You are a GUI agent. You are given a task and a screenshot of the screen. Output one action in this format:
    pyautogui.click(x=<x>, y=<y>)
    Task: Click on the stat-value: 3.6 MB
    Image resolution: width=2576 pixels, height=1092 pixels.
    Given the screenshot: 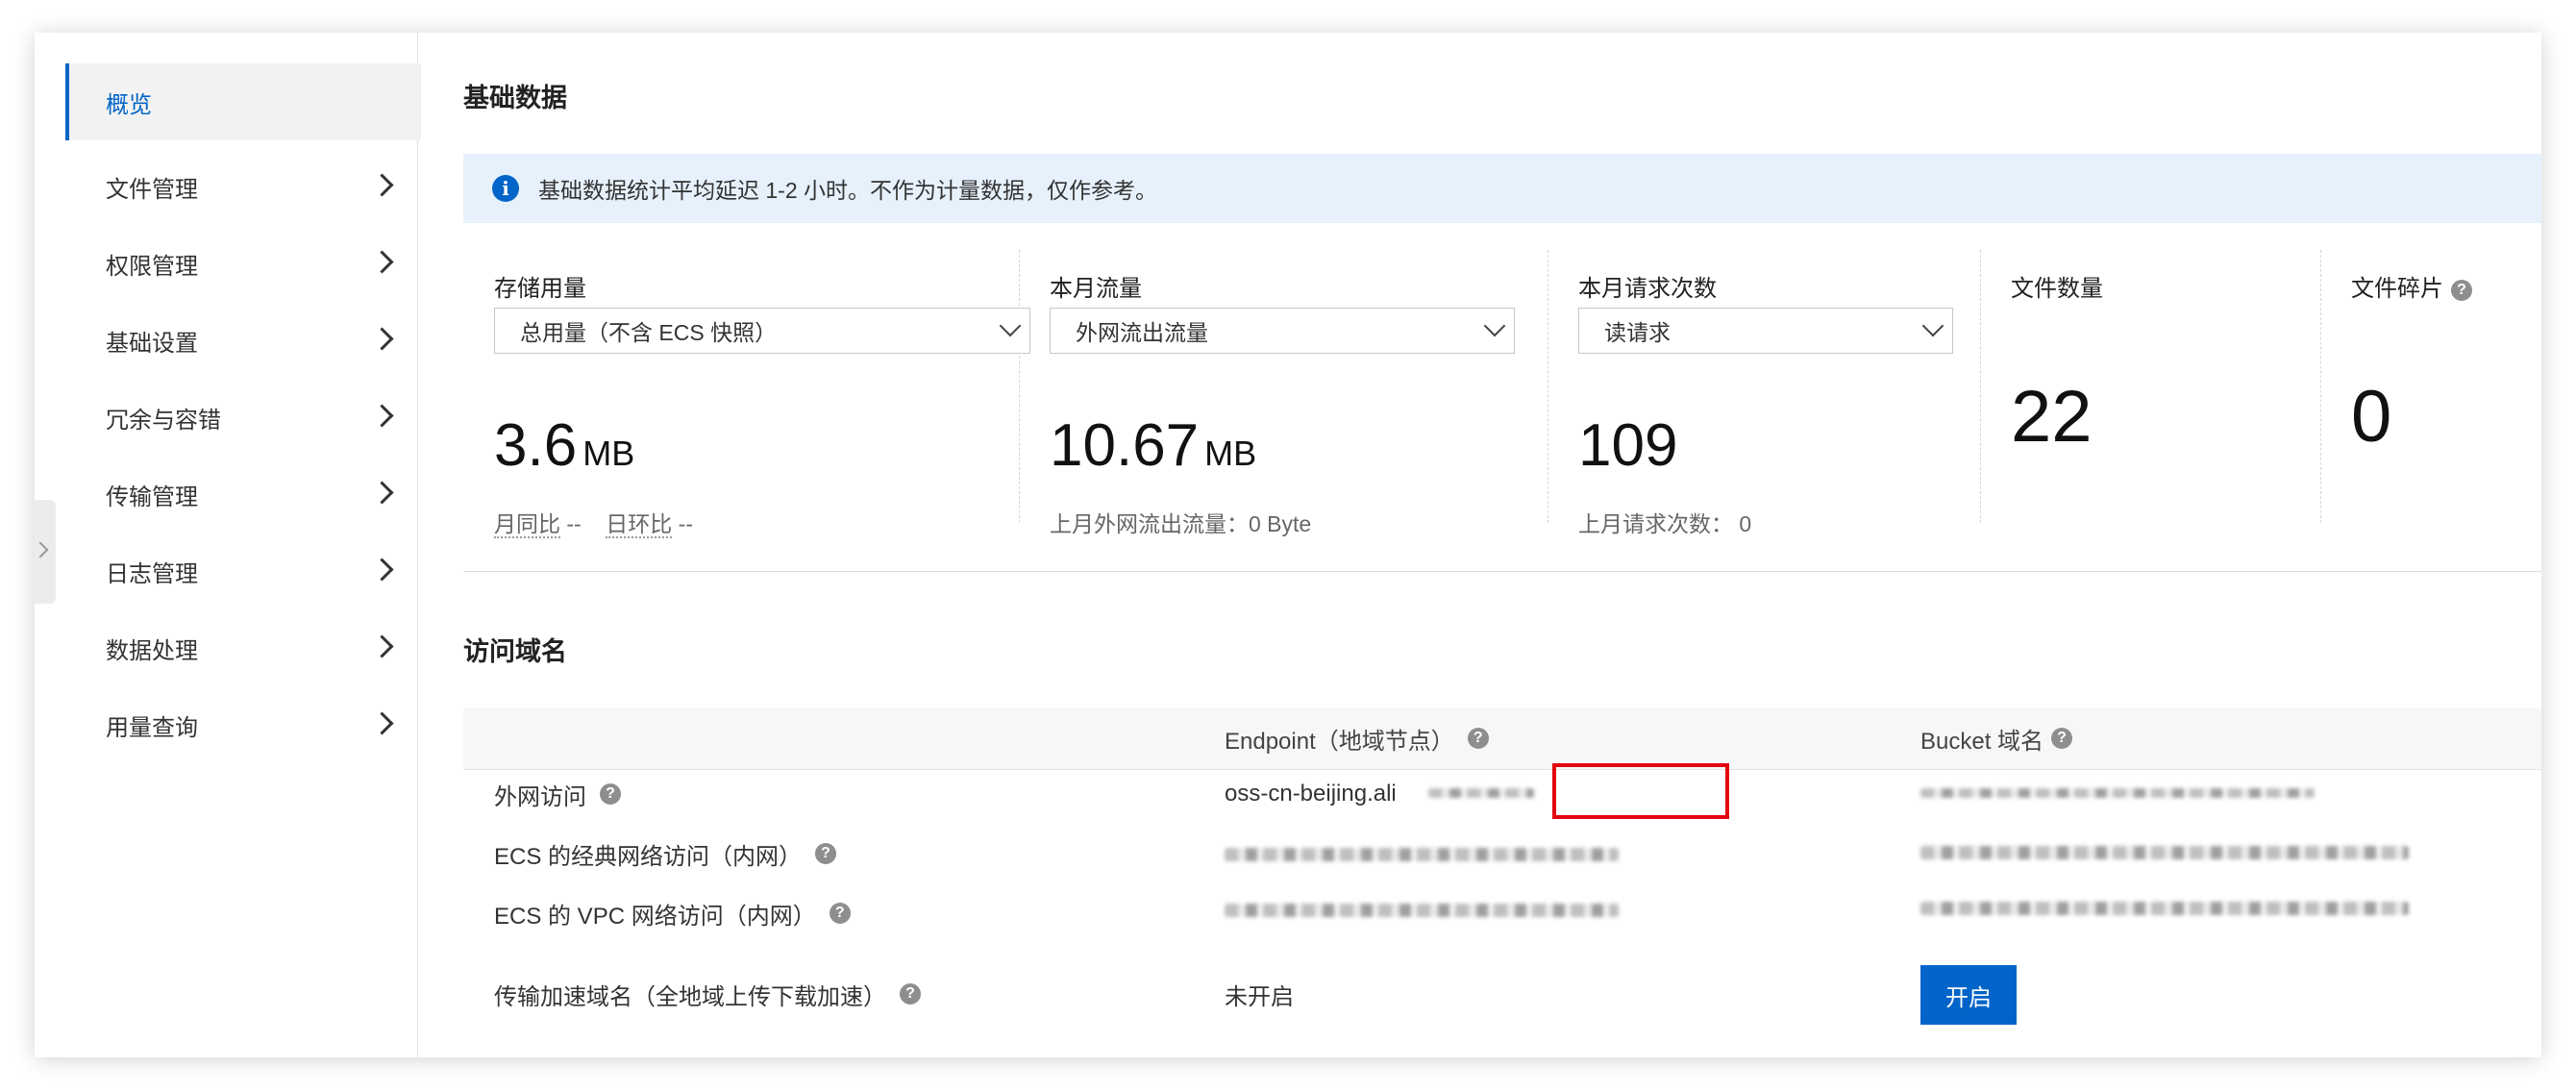 What is the action you would take?
    pyautogui.click(x=564, y=446)
    